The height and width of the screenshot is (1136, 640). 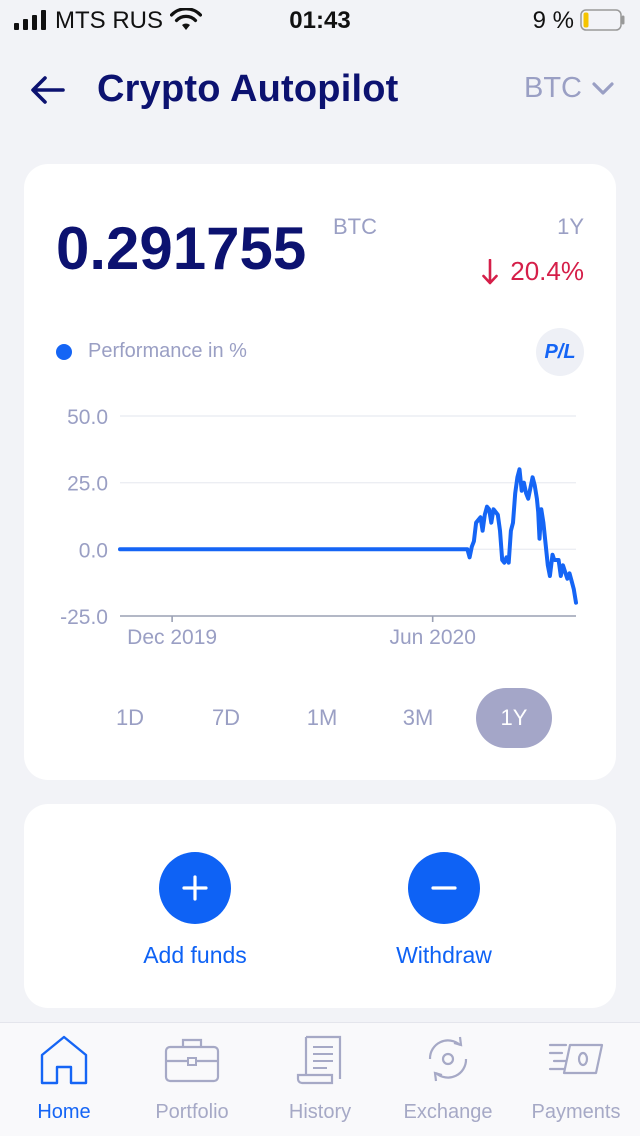 I want to click on currency-selector: BTC, so click(x=569, y=88).